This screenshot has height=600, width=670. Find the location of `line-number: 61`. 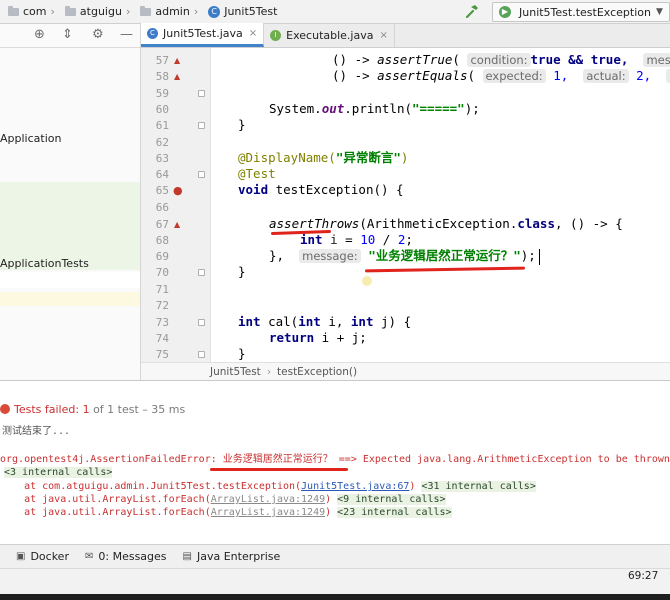

line-number: 61 is located at coordinates (162, 125).